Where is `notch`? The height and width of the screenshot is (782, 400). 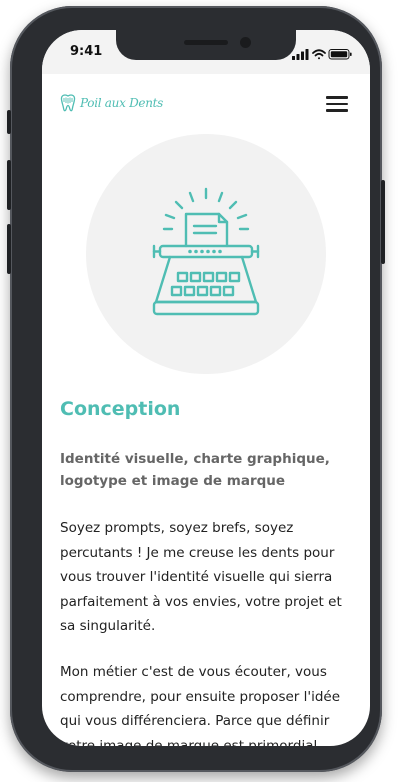 notch is located at coordinates (206, 45).